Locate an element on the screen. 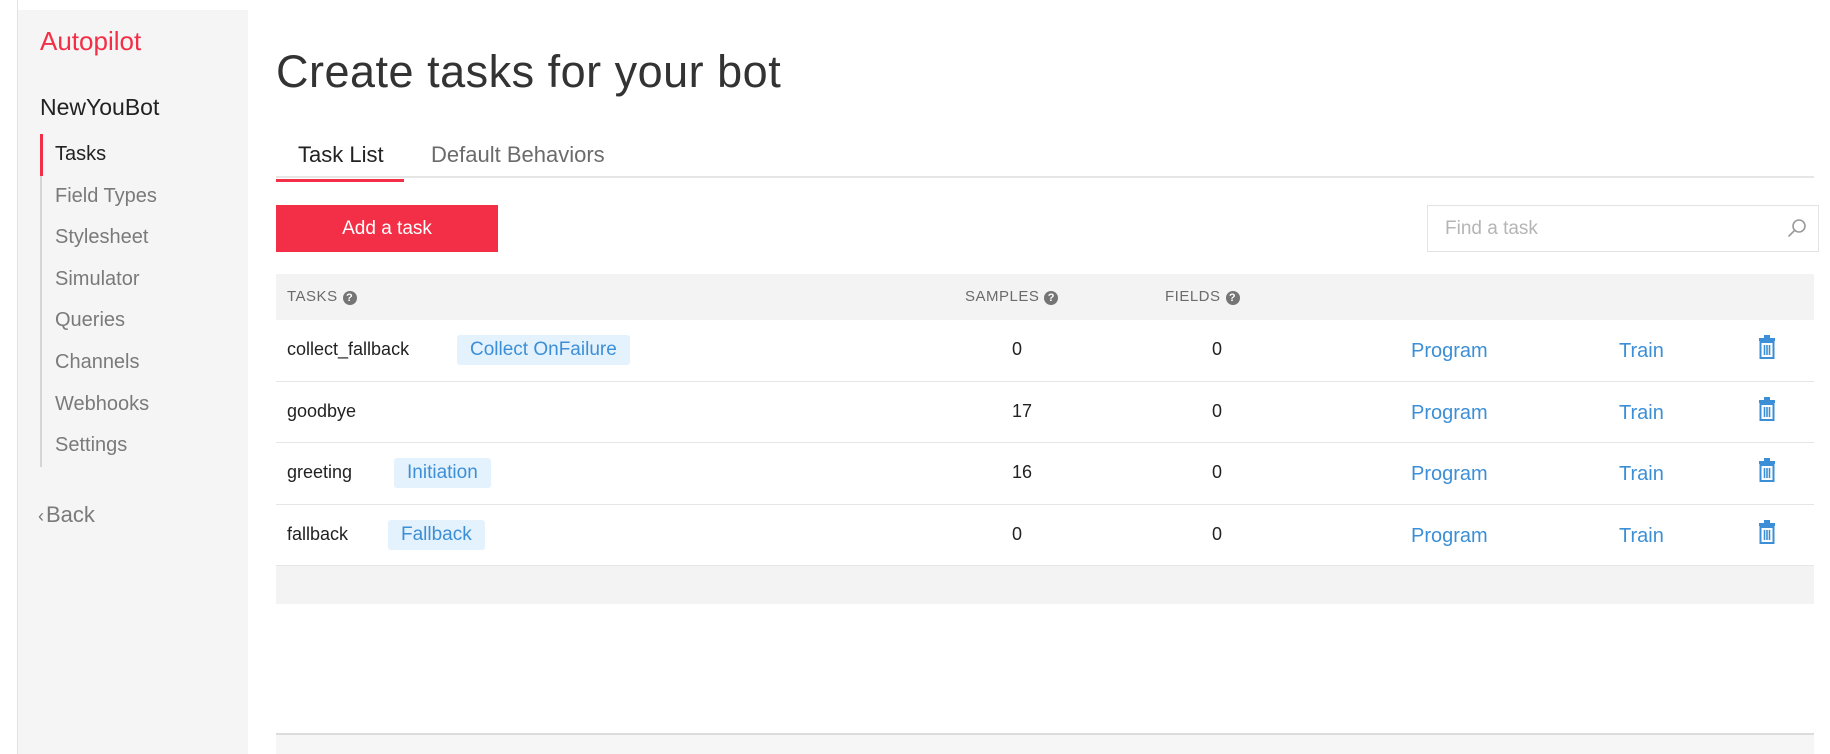 Image resolution: width=1830 pixels, height=754 pixels. task-type-badge: Fallback is located at coordinates (436, 534).